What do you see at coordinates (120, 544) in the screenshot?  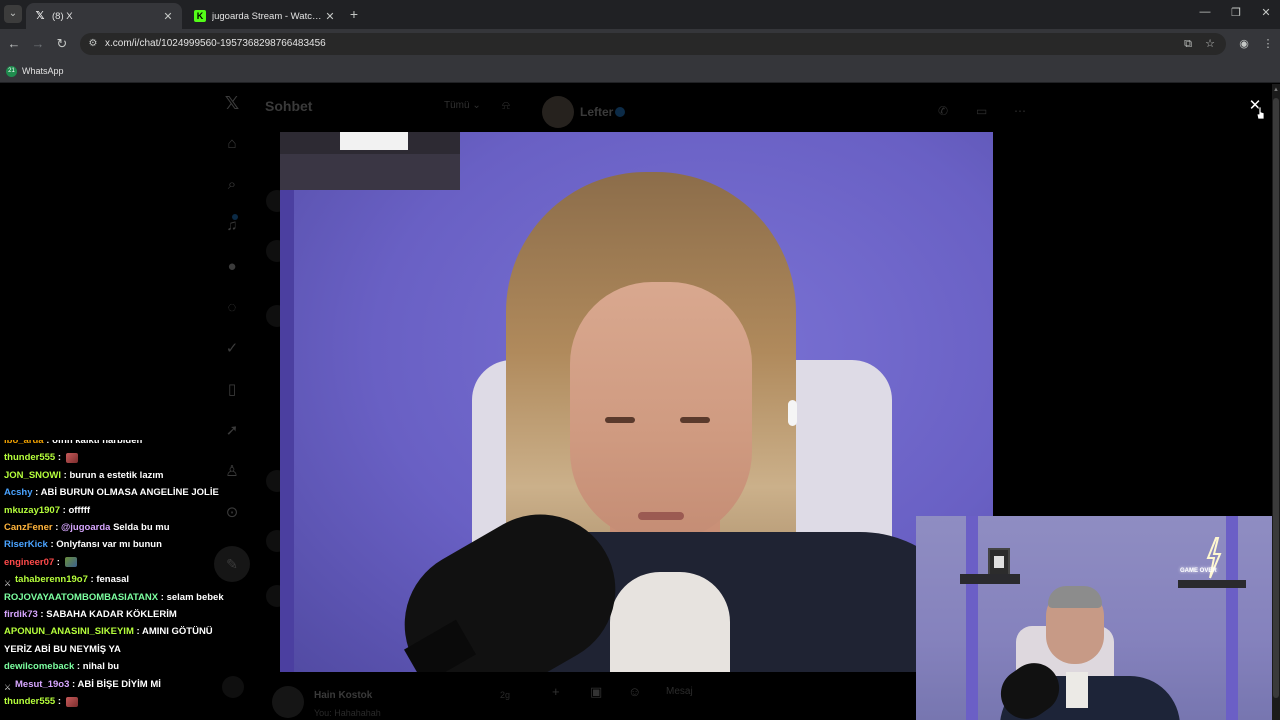 I see `chat-message: RiserKick : Onlyfansı var mı bunun` at bounding box center [120, 544].